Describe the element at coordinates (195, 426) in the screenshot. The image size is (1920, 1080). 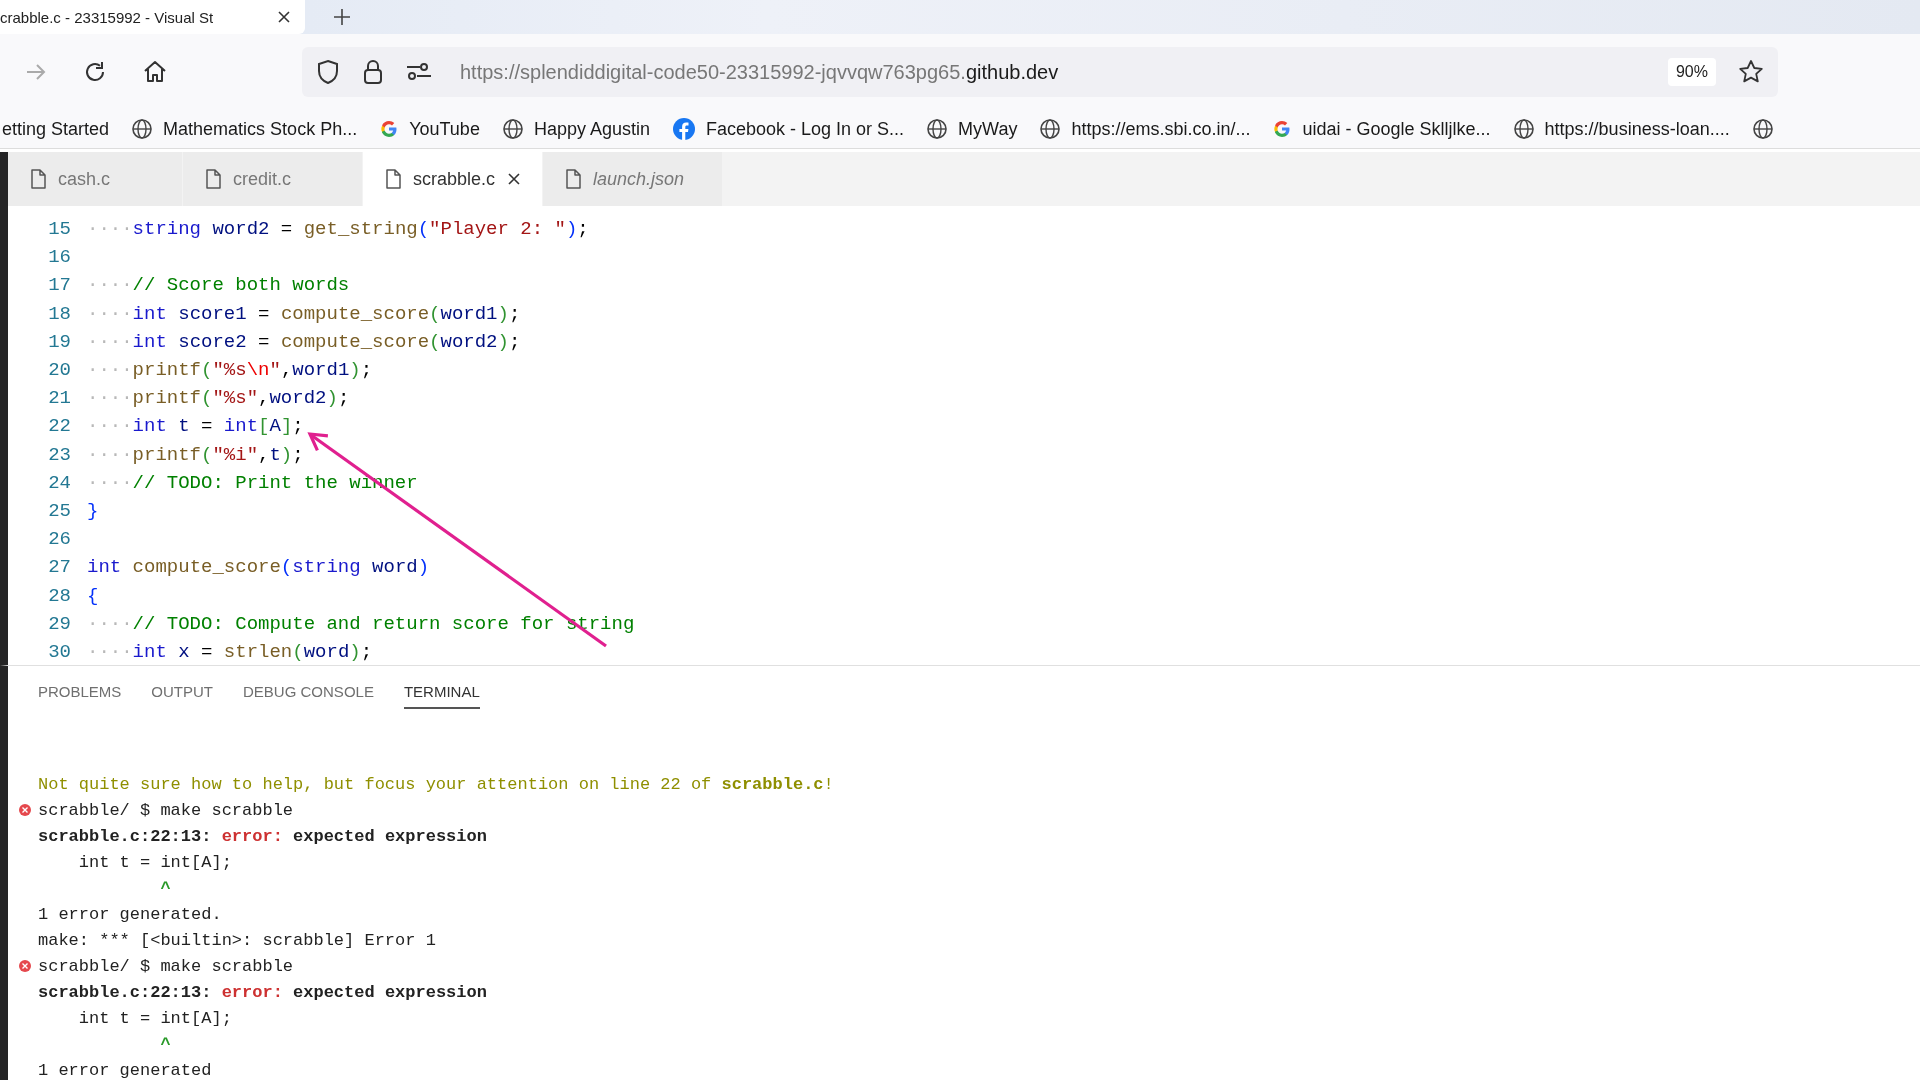
I see `code-line: ····int t = int[A];` at that location.